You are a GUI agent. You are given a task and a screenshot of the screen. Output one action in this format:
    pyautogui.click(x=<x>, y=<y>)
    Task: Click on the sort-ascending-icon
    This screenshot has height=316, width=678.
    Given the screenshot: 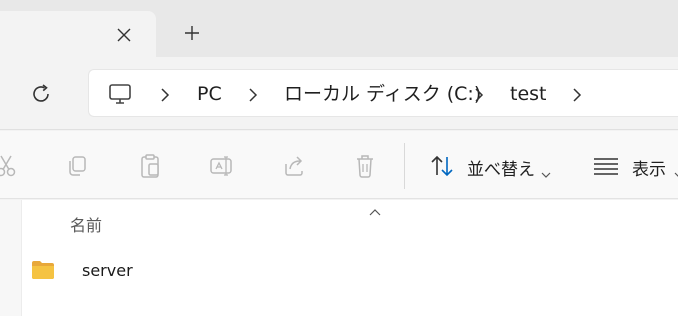 What is the action you would take?
    pyautogui.click(x=375, y=208)
    